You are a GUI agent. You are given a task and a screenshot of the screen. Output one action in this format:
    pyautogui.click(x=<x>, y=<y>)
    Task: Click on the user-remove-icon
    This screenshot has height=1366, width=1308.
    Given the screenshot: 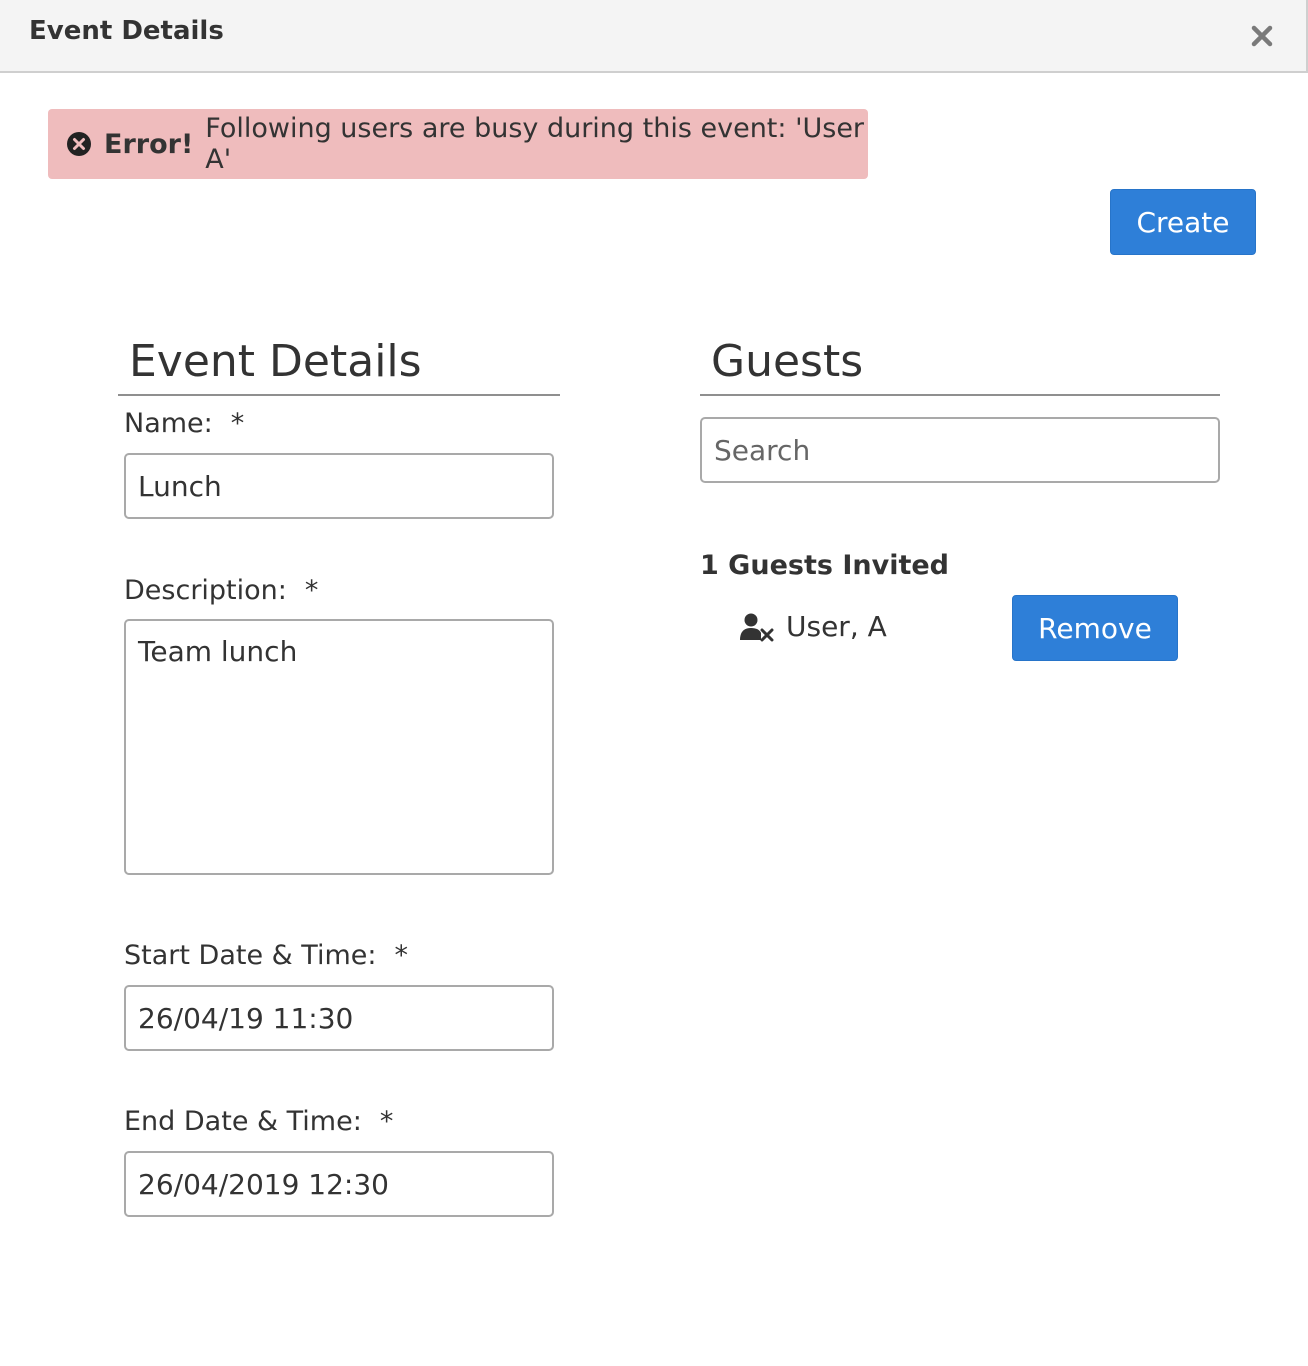 What is the action you would take?
    pyautogui.click(x=757, y=627)
    